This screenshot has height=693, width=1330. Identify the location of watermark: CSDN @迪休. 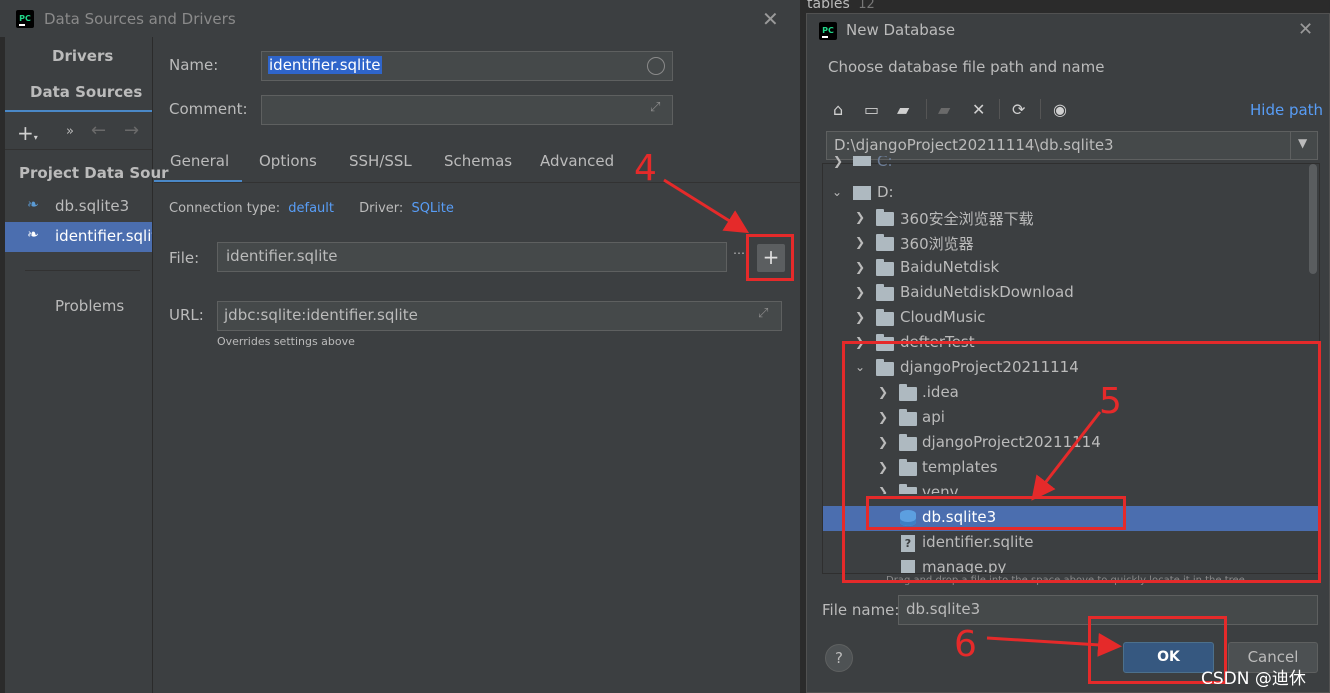
(1253, 679).